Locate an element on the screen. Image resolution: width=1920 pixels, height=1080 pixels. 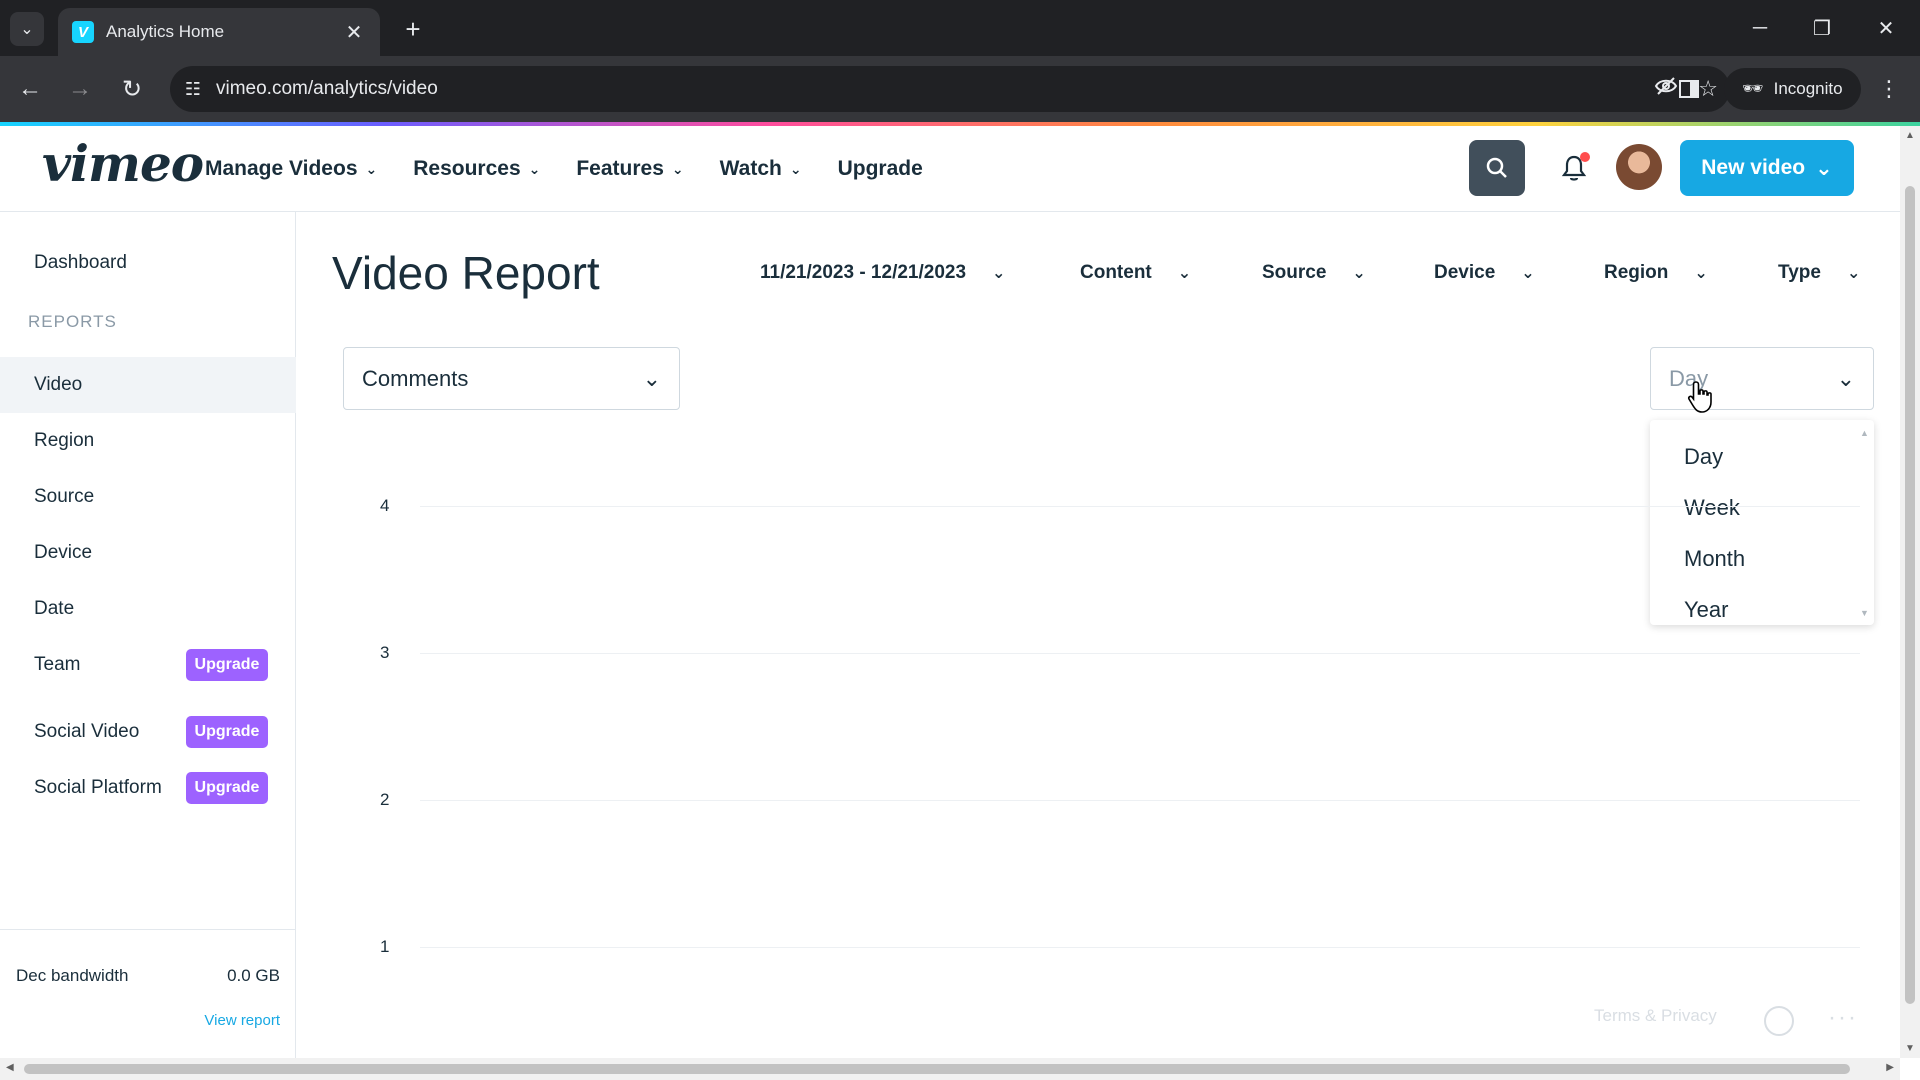
accessibility-icon is located at coordinates (1779, 1021).